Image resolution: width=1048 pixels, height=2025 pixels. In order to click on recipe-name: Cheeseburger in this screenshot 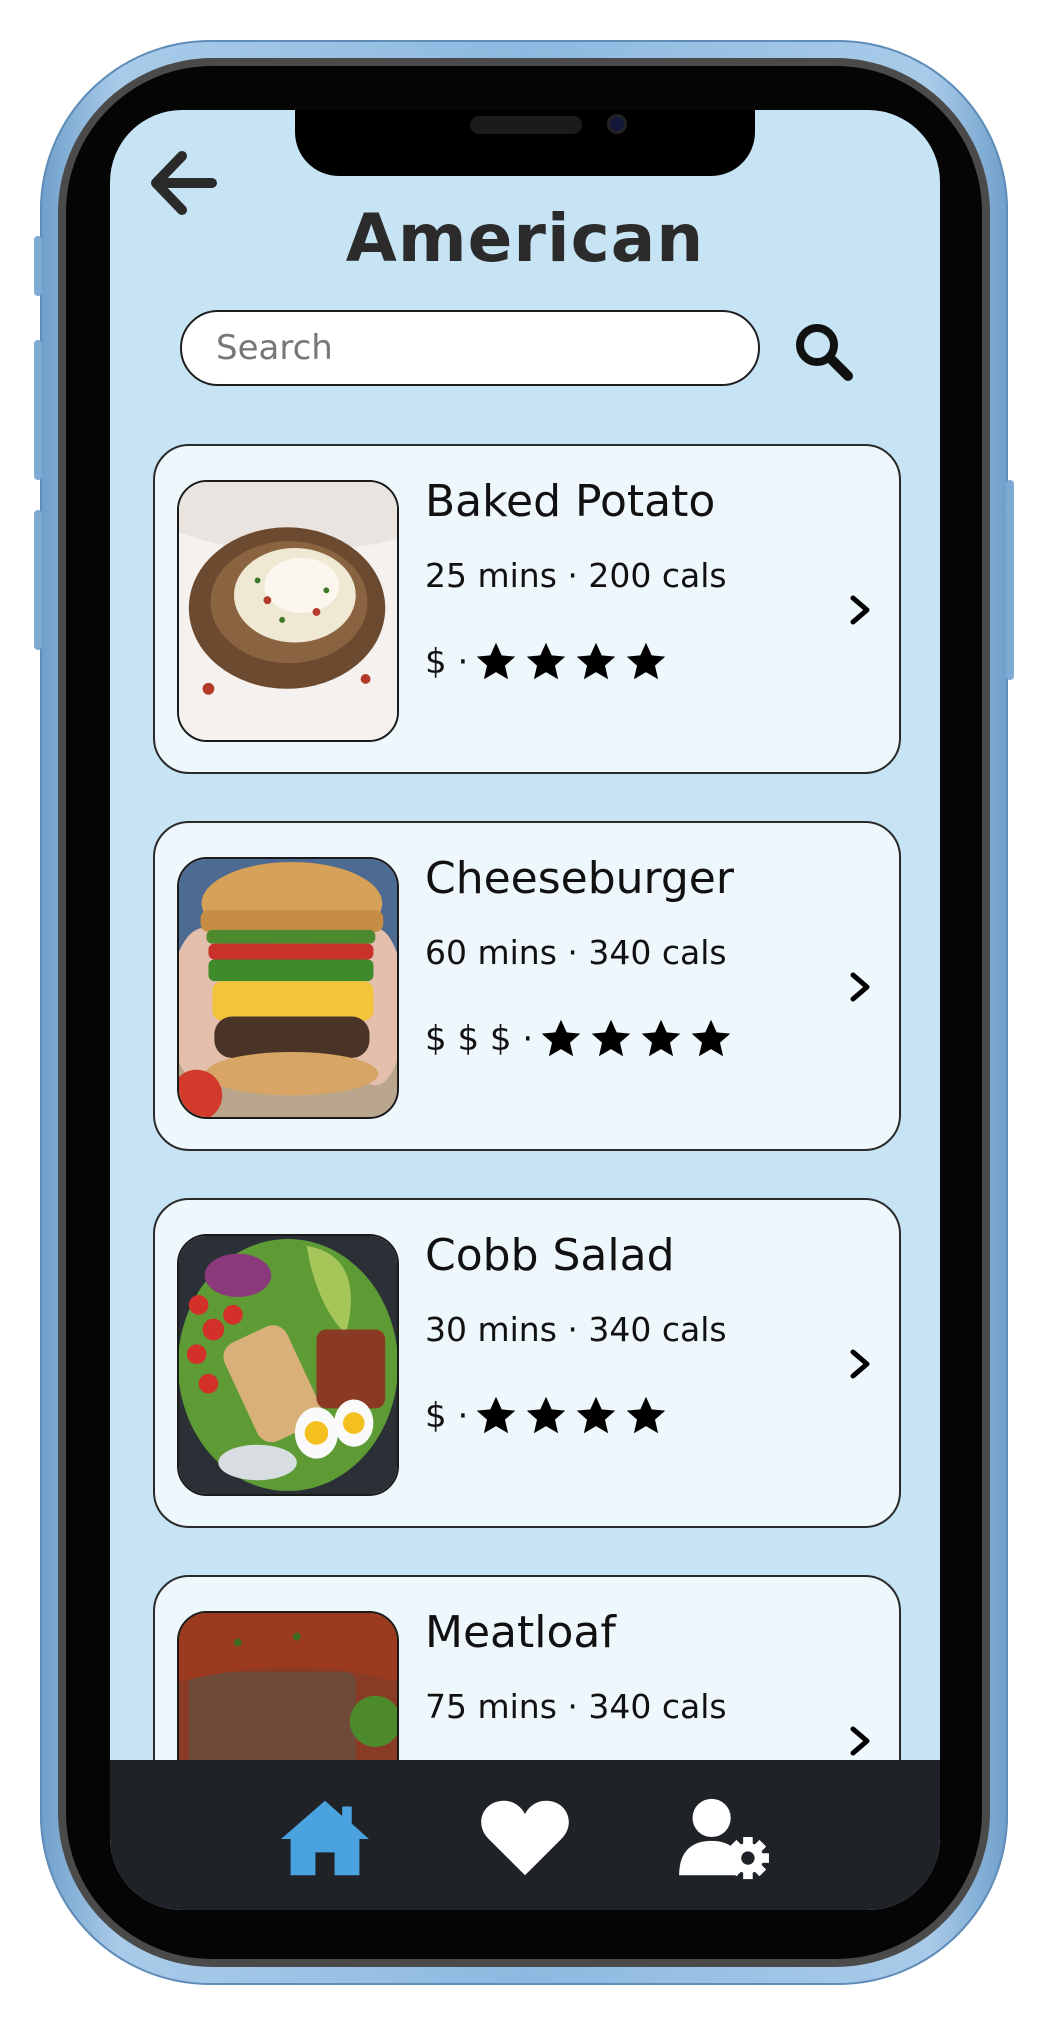, I will do `click(579, 878)`.